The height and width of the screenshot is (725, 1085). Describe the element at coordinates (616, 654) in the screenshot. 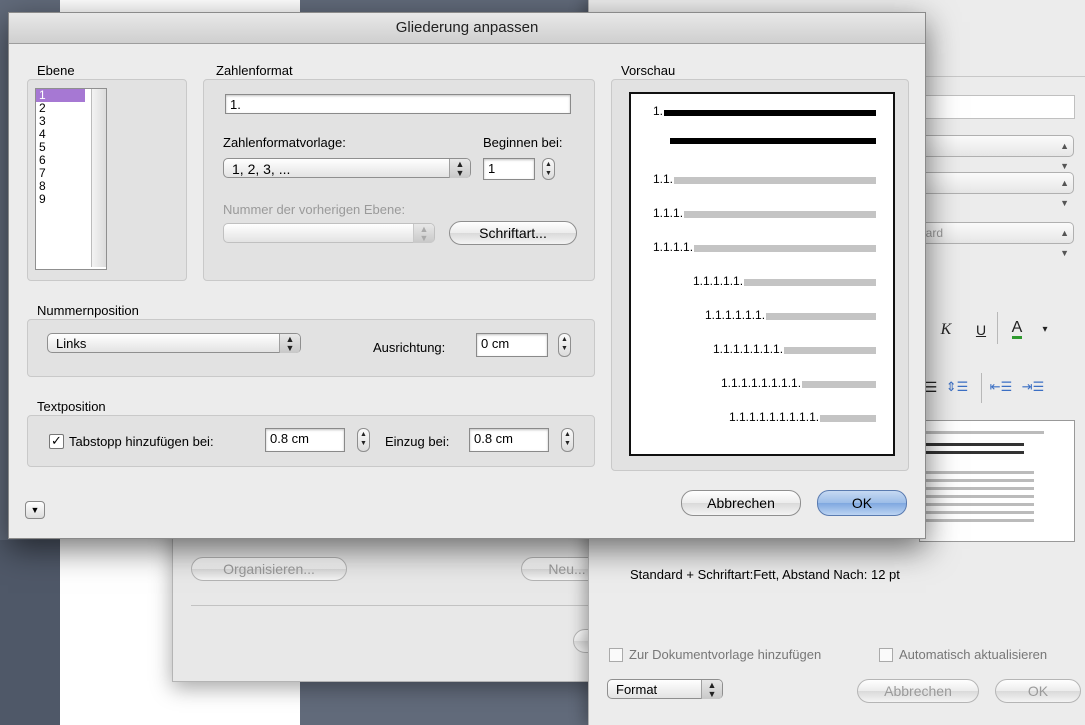

I see `add-to-template-checkbox` at that location.